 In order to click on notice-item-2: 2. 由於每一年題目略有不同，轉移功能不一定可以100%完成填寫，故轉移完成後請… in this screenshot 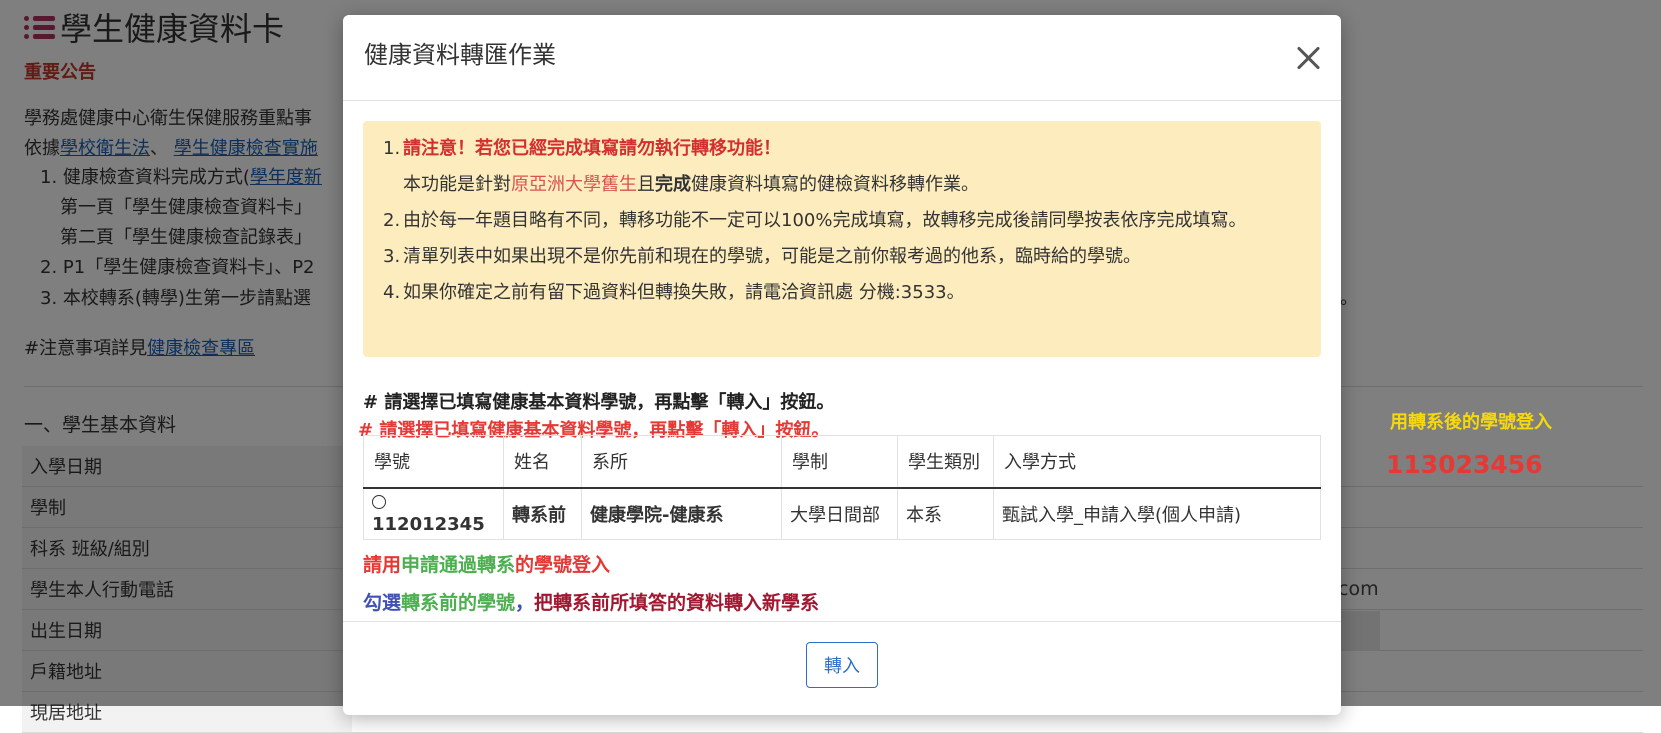, I will do `click(815, 220)`.